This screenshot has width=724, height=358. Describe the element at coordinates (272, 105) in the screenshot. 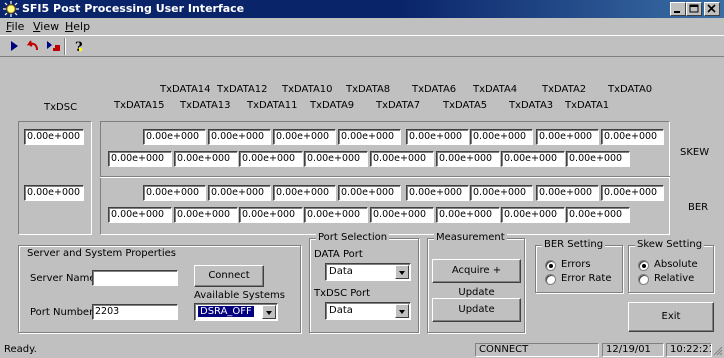

I see `header-txdata11: TxDATA11` at that location.